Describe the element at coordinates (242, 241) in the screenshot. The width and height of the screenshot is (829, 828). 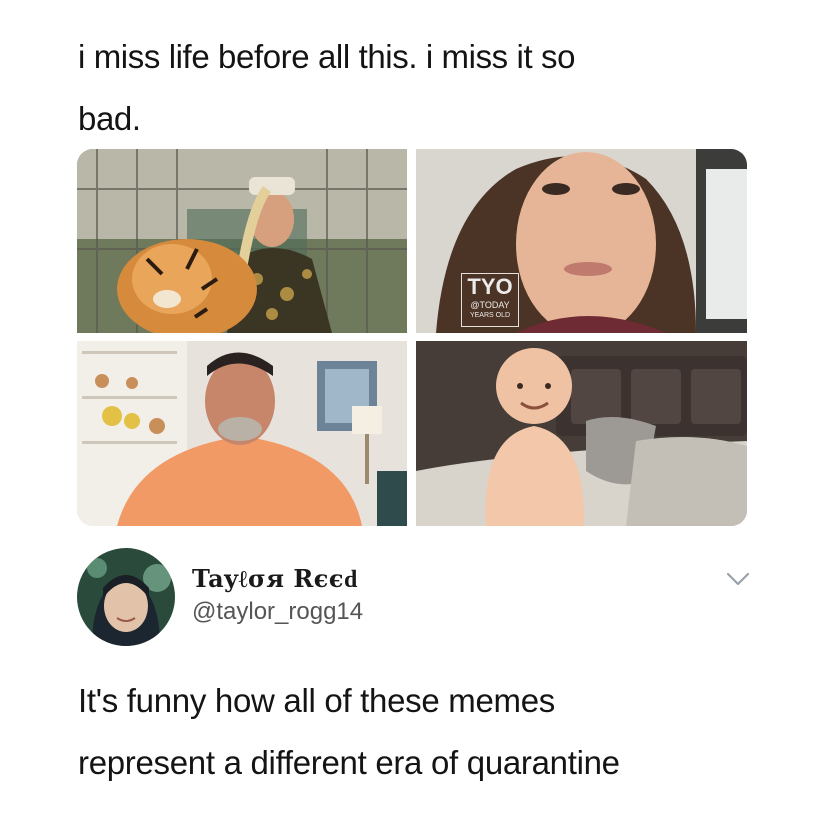
I see `image-man-with-tiger` at that location.